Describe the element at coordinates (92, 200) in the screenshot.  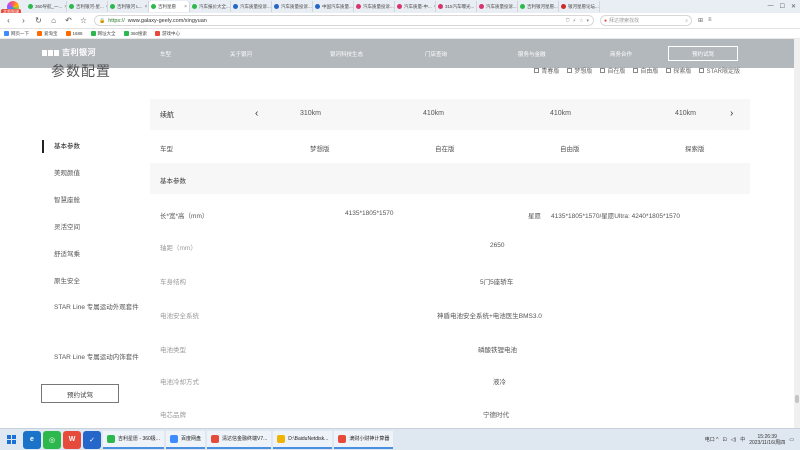
I see `sidebar-item: 智慧座舱` at that location.